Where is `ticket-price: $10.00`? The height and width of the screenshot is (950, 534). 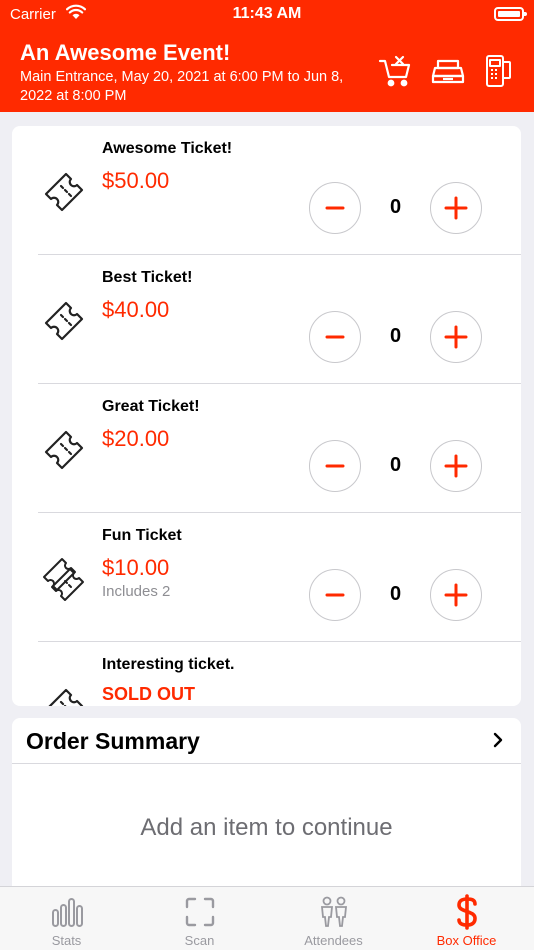 ticket-price: $10.00 is located at coordinates (136, 567).